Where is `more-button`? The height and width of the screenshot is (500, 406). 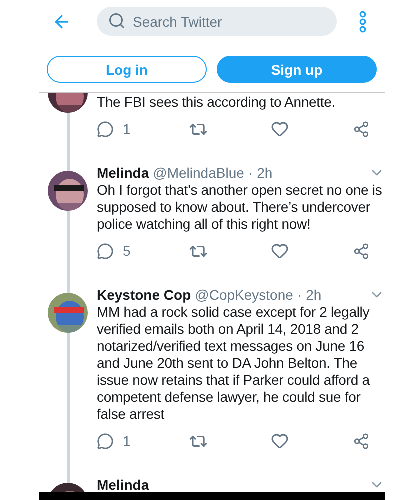
more-button is located at coordinates (363, 21).